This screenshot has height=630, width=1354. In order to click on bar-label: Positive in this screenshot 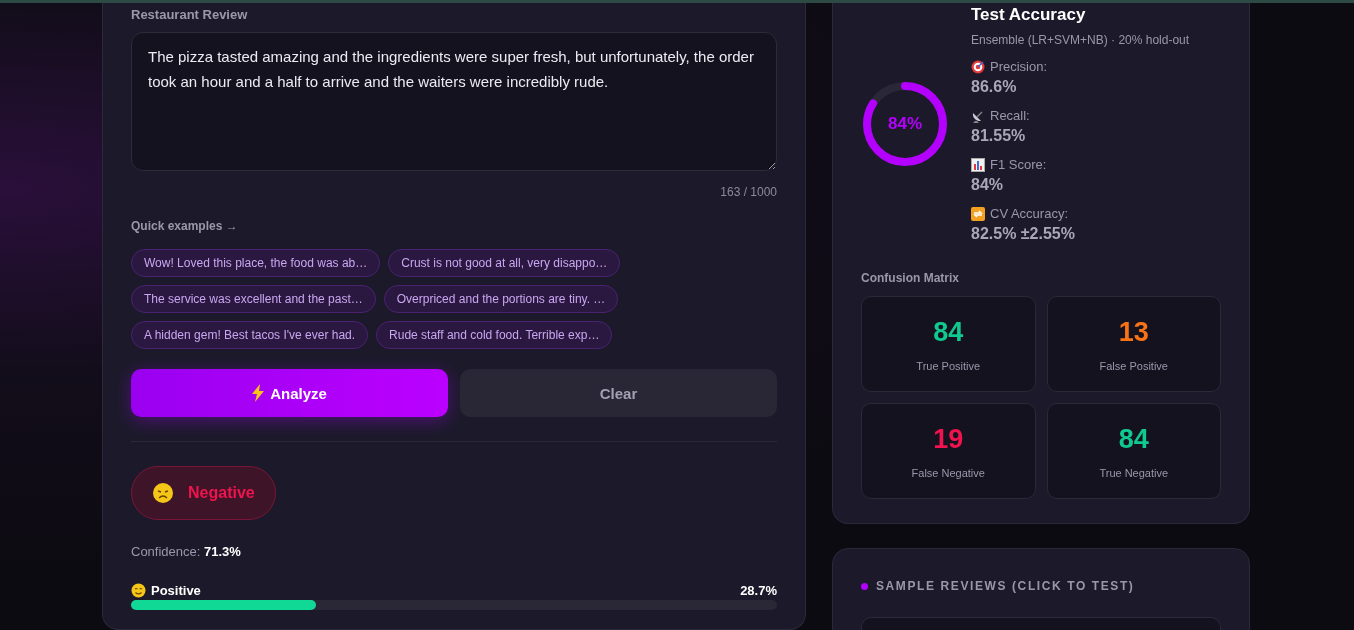, I will do `click(176, 590)`.